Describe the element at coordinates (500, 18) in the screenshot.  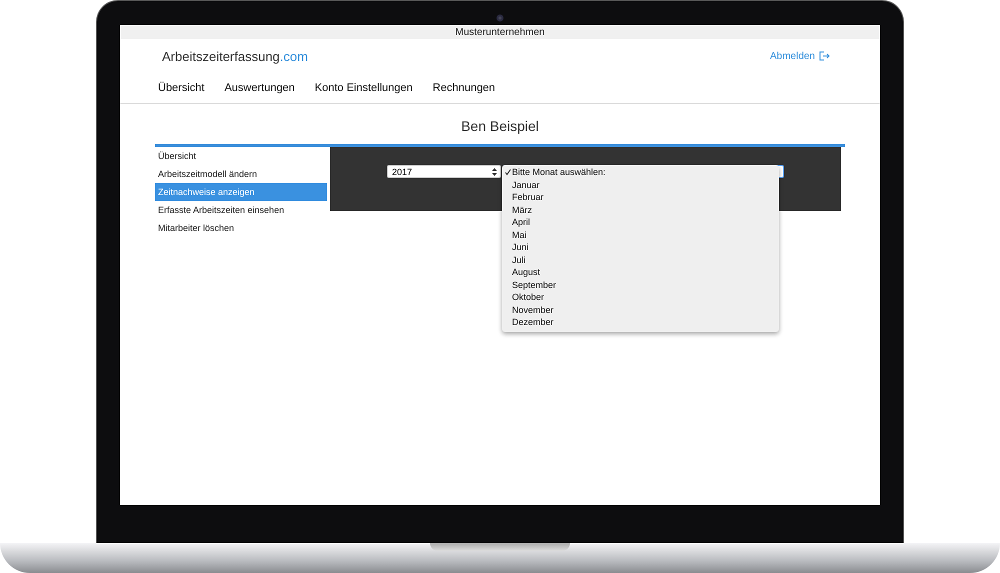
I see `camera-icon` at that location.